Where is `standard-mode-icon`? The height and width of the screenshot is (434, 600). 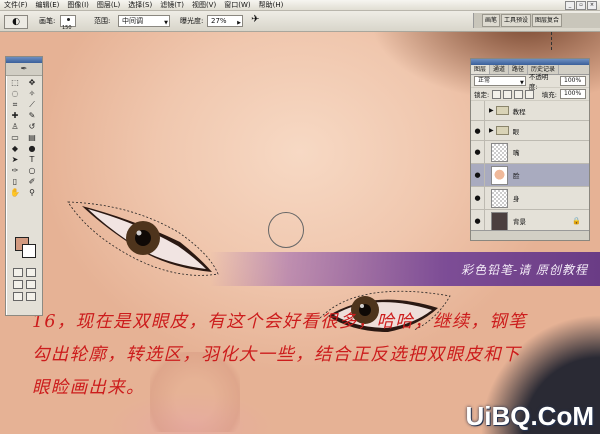 standard-mode-icon is located at coordinates (18, 272).